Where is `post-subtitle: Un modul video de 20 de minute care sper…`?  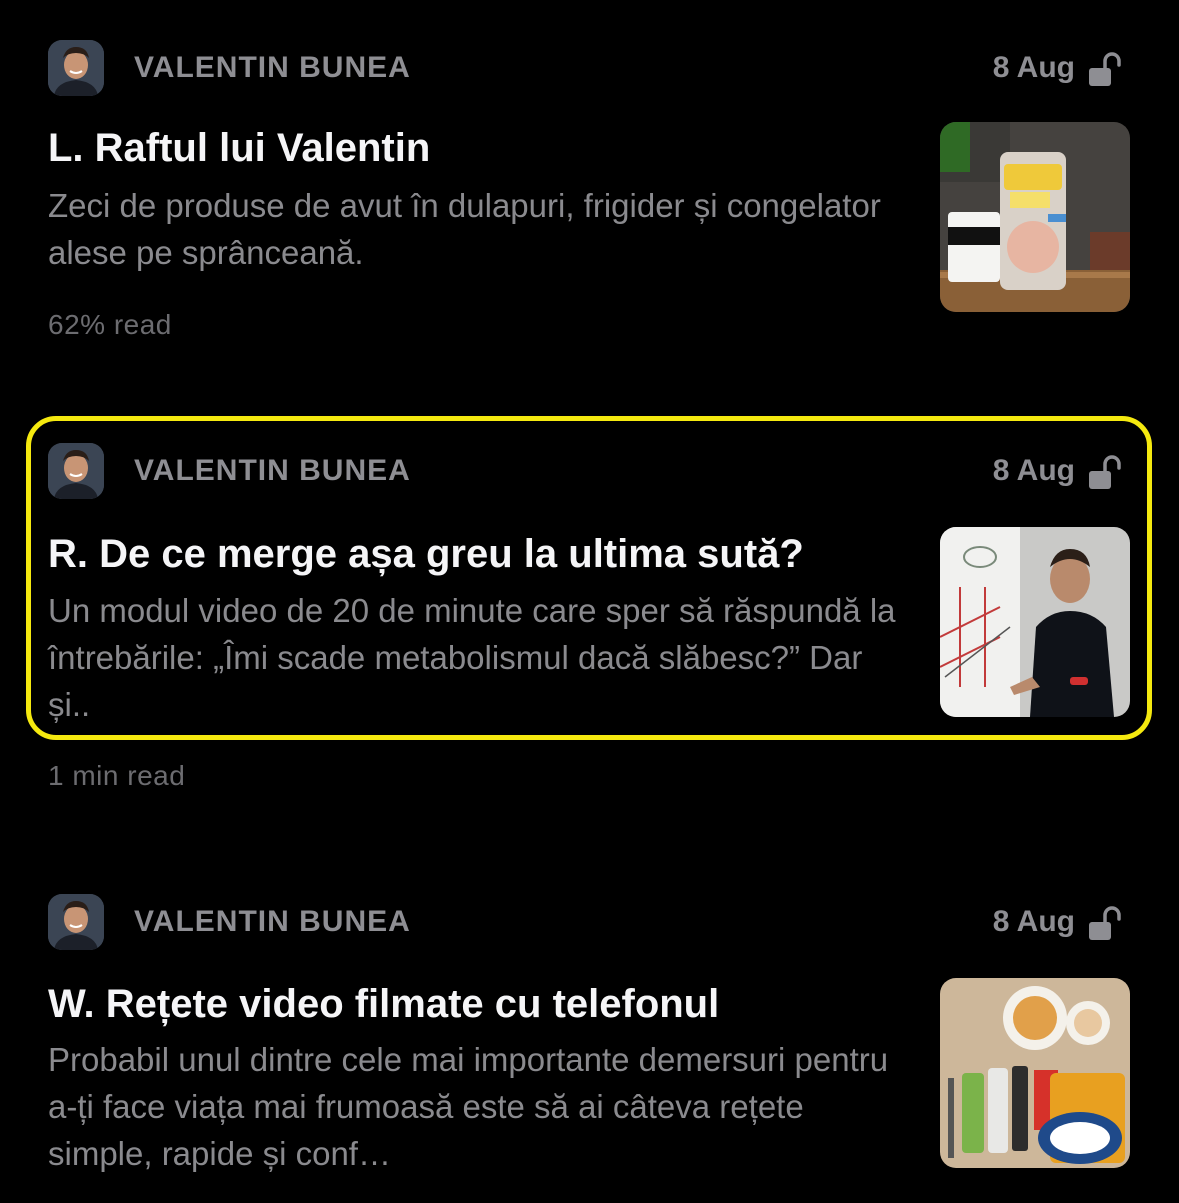
post-subtitle: Un modul video de 20 de minute care sper… is located at coordinates (473, 657).